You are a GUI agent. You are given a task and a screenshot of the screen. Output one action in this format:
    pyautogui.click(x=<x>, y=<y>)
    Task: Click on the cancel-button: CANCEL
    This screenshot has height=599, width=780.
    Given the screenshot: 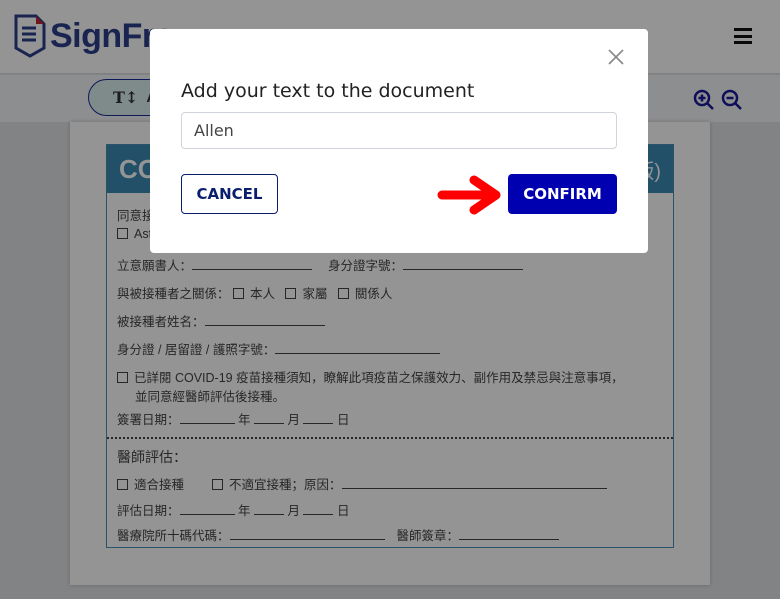 What is the action you would take?
    pyautogui.click(x=229, y=194)
    